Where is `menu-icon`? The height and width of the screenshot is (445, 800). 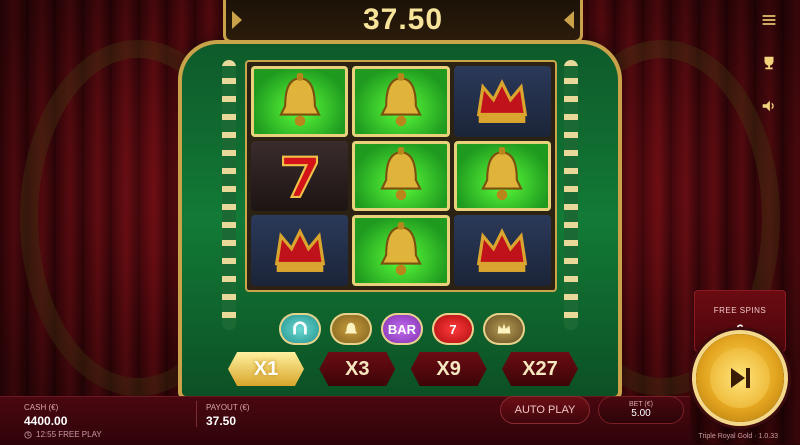 menu-icon is located at coordinates (769, 20).